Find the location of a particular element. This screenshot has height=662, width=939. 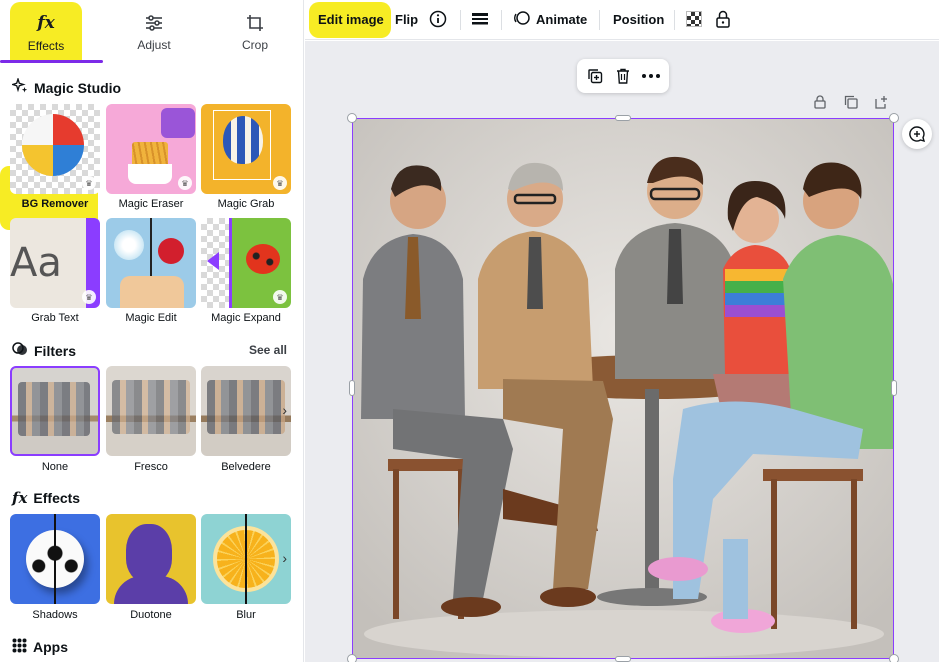

filter-fresco-label: Fresco is located at coordinates (151, 467).